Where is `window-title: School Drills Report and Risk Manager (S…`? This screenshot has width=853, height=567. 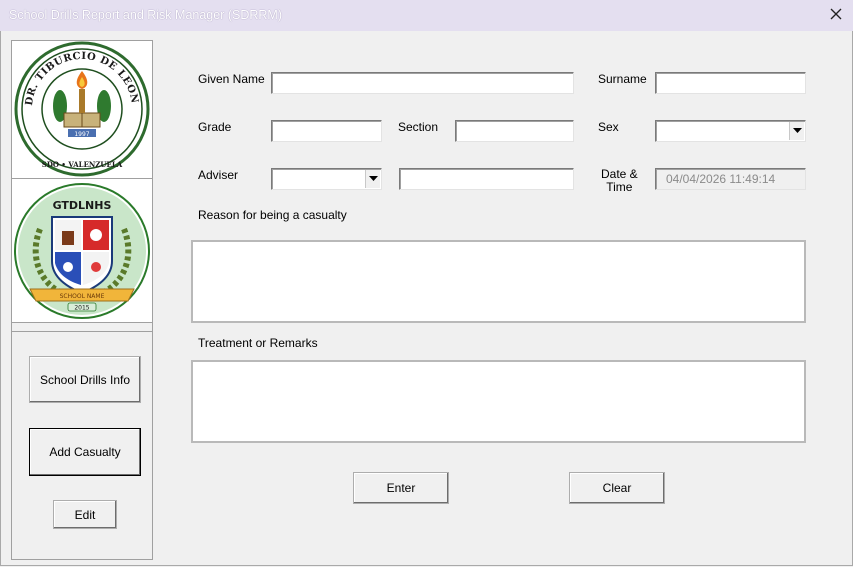 window-title: School Drills Report and Risk Manager (S… is located at coordinates (145, 15).